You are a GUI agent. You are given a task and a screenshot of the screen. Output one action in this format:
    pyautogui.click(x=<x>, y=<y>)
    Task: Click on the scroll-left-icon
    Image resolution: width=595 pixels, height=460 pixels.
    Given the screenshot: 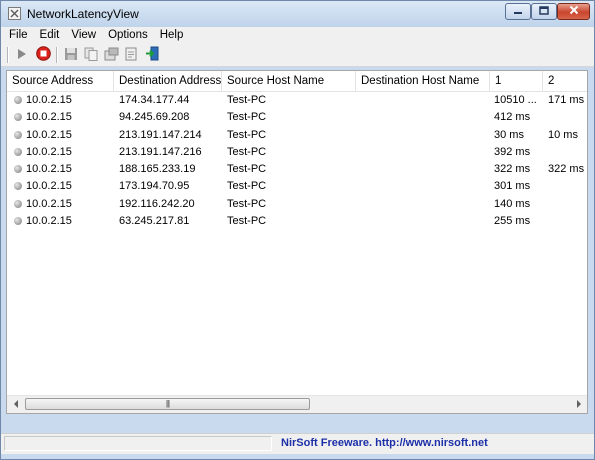 What is the action you would take?
    pyautogui.click(x=16, y=405)
    